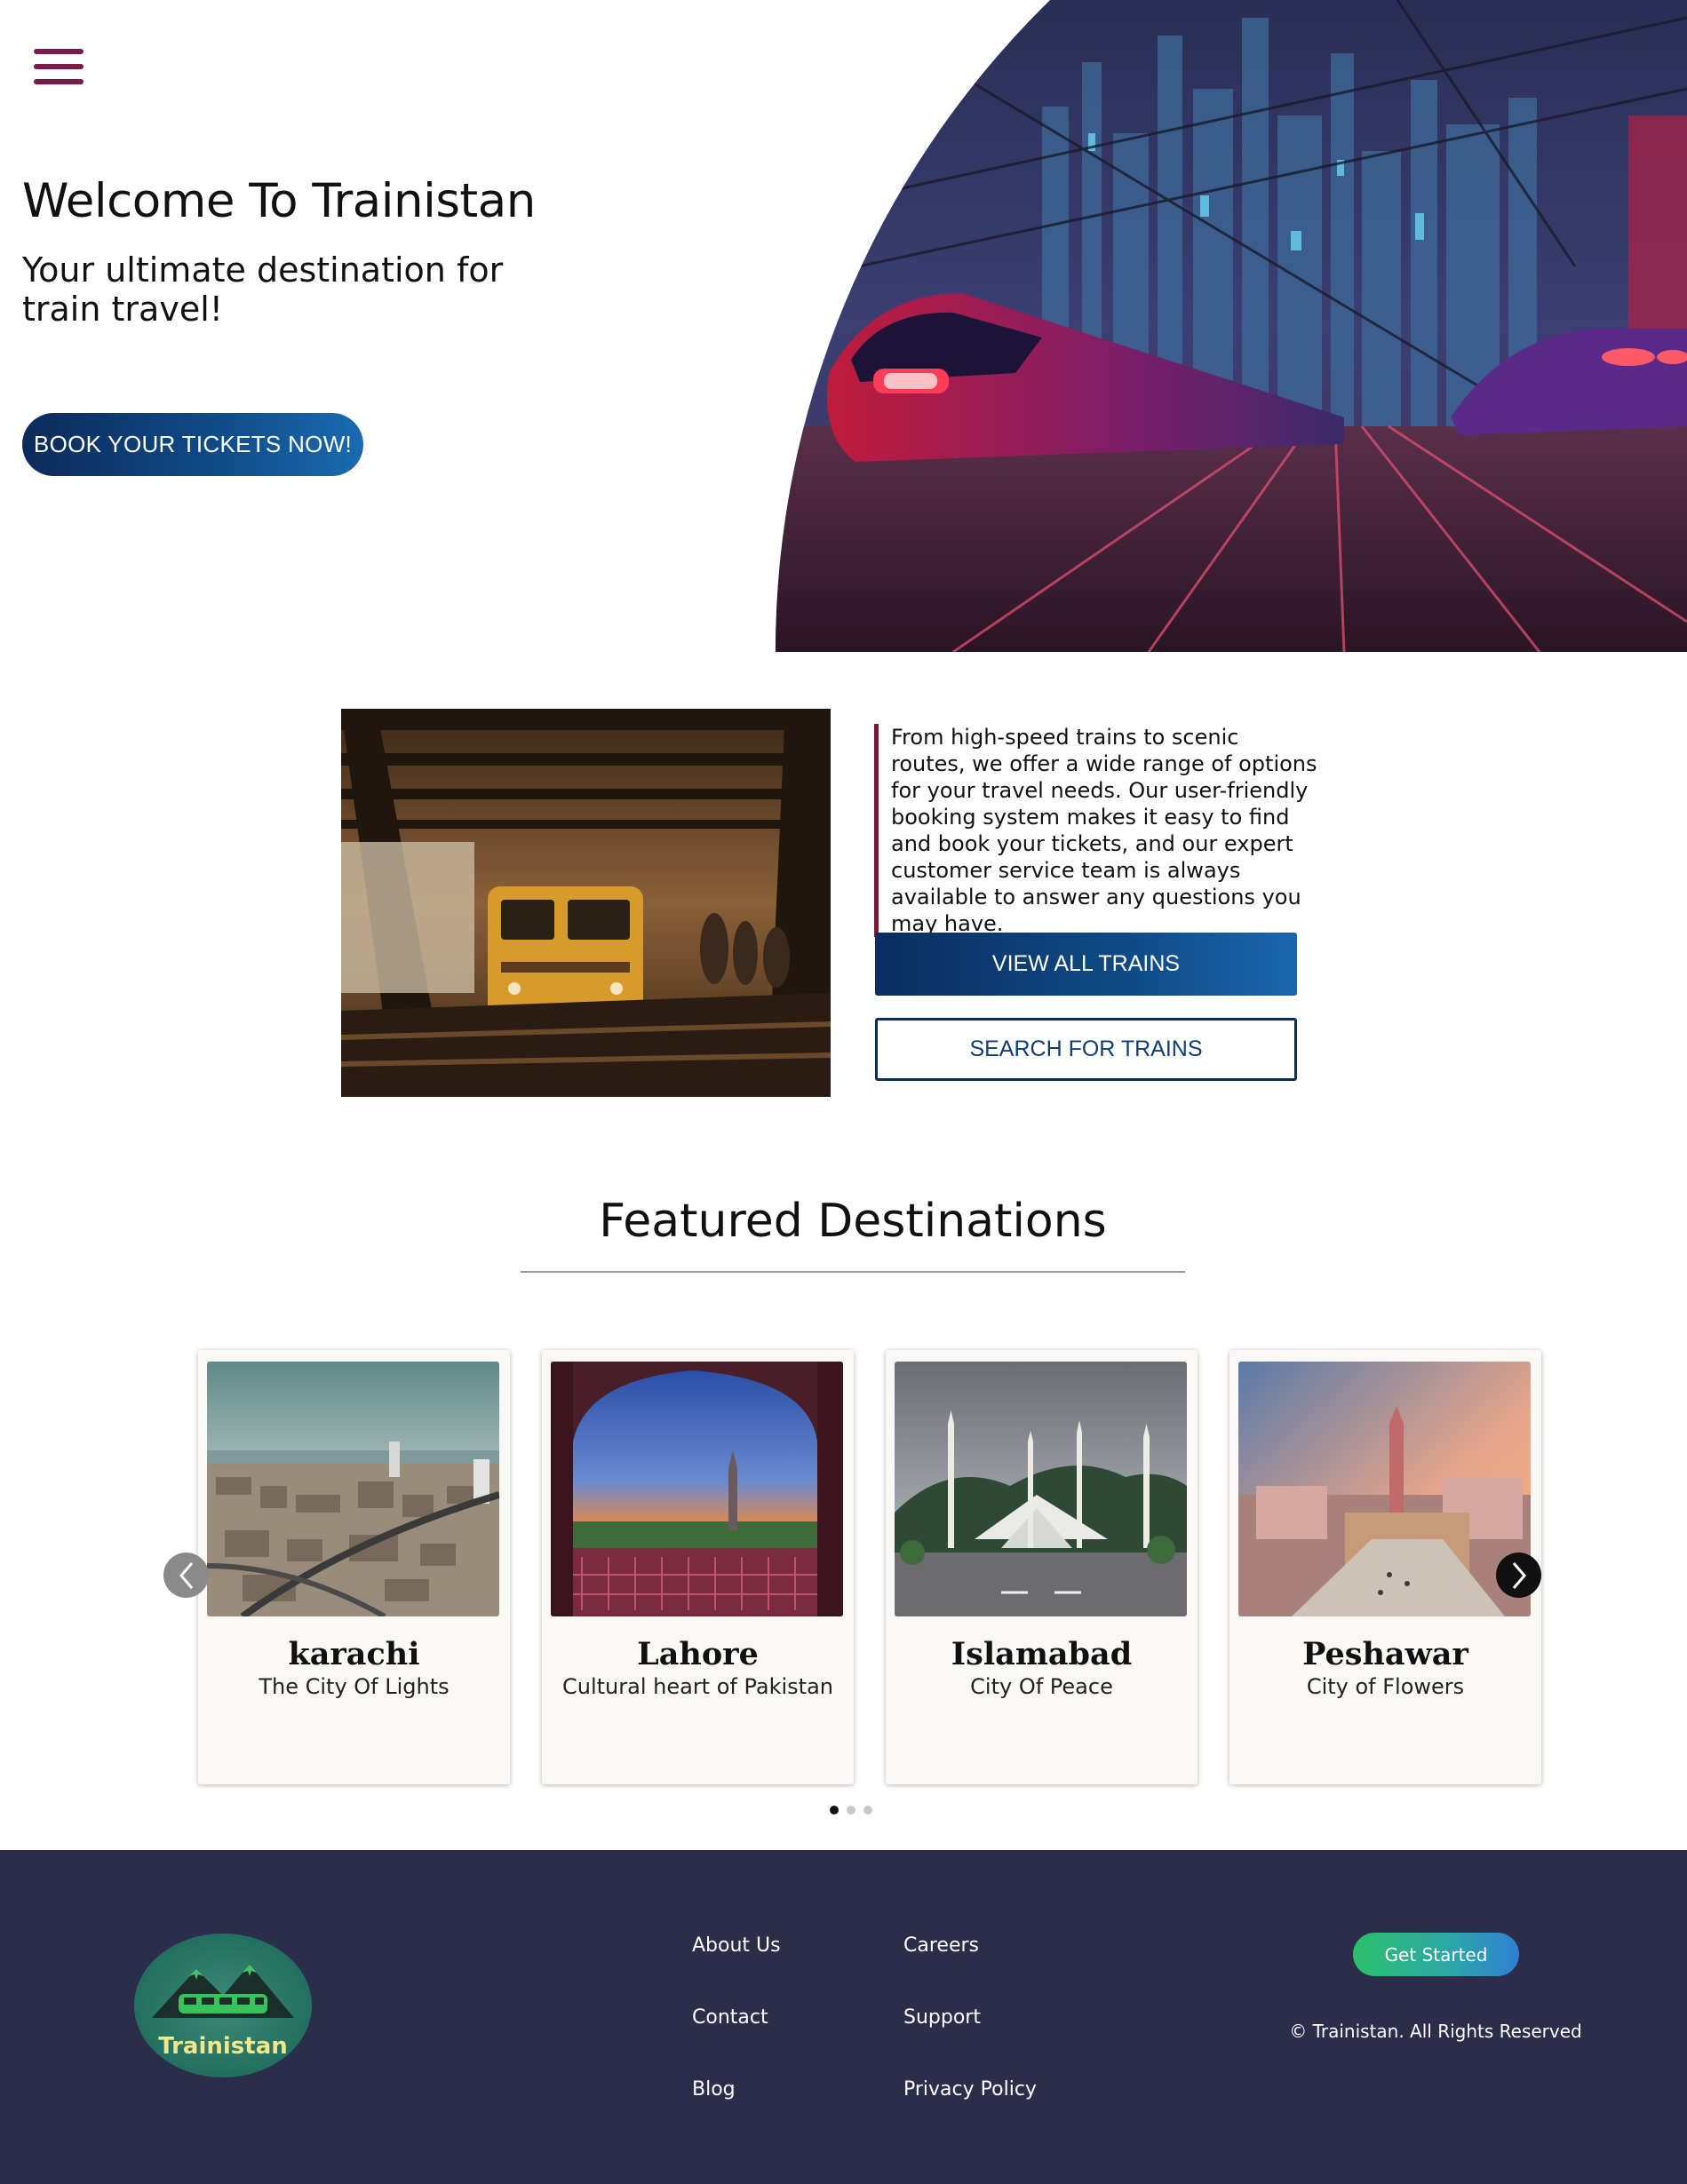  Describe the element at coordinates (586, 903) in the screenshot. I see `station-train-image` at that location.